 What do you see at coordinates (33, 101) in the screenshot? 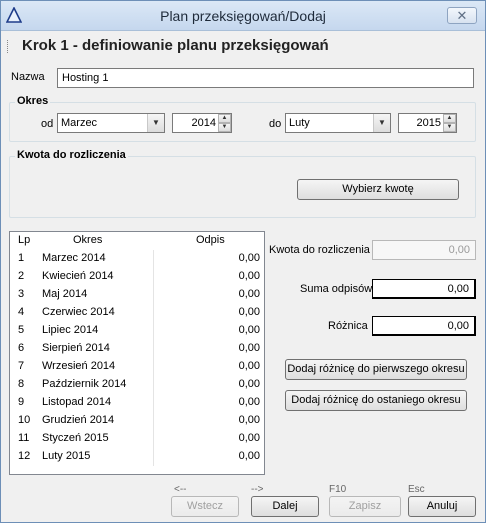
I see `period-group-title: Okres` at bounding box center [33, 101].